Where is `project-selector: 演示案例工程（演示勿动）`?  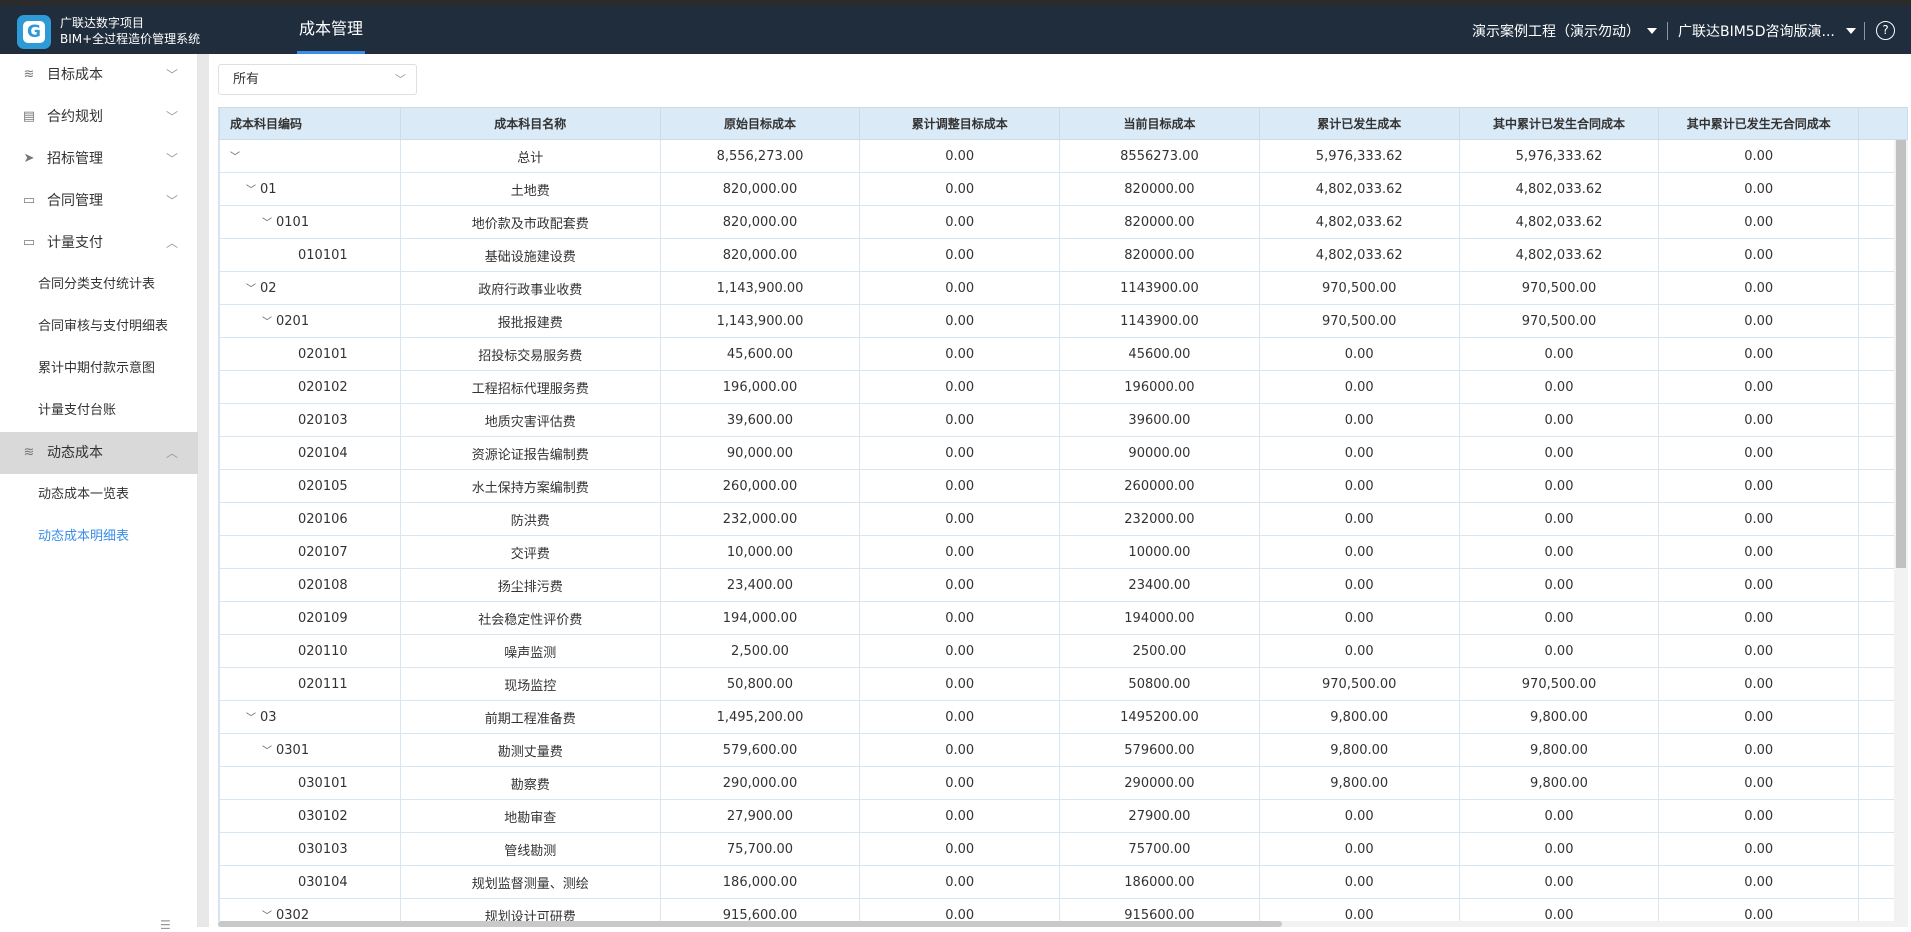
project-selector: 演示案例工程（演示勿动） is located at coordinates (1556, 31).